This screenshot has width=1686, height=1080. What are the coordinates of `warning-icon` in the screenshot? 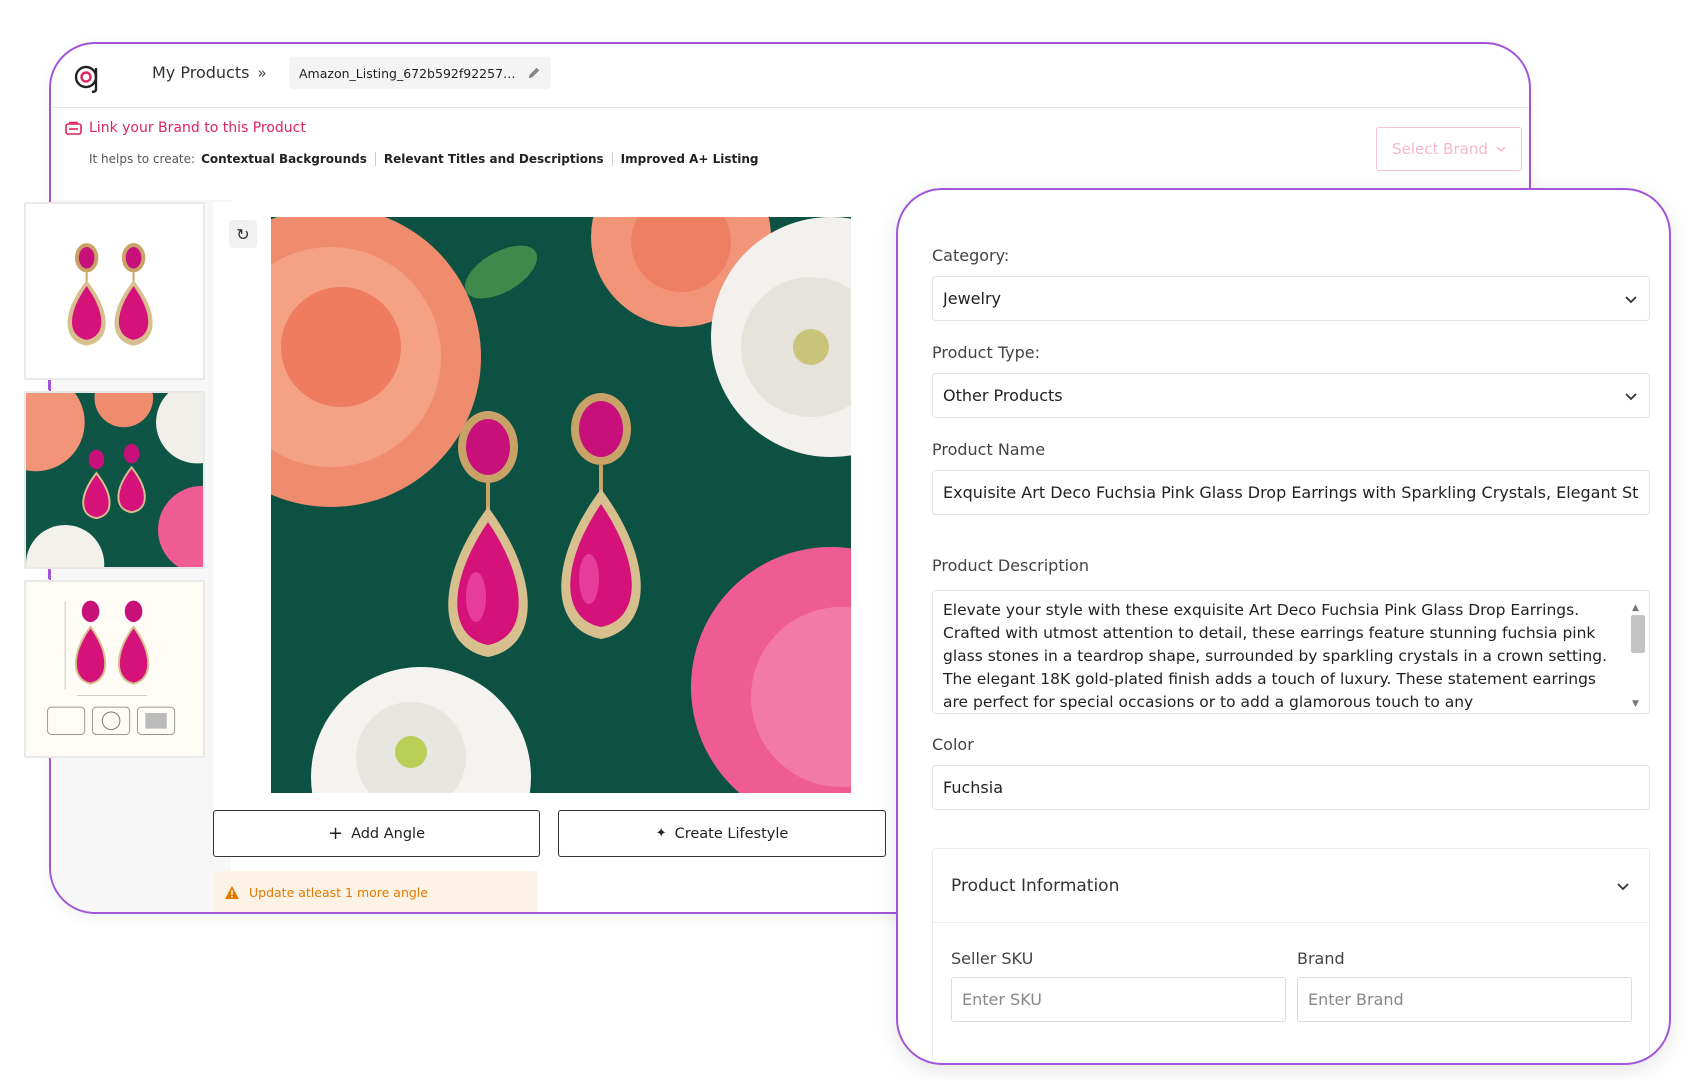 It's located at (232, 892).